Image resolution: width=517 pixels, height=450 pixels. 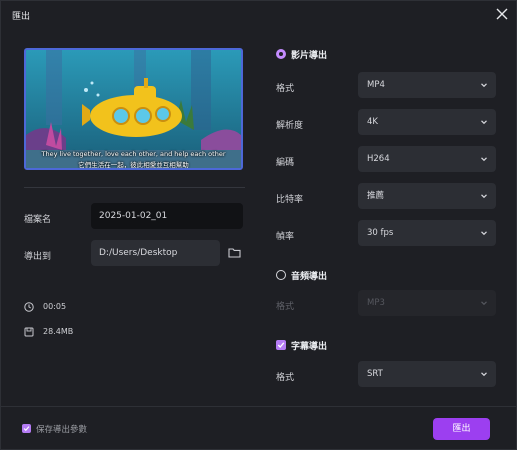 What do you see at coordinates (290, 200) in the screenshot?
I see `bitrate-label: 比特率` at bounding box center [290, 200].